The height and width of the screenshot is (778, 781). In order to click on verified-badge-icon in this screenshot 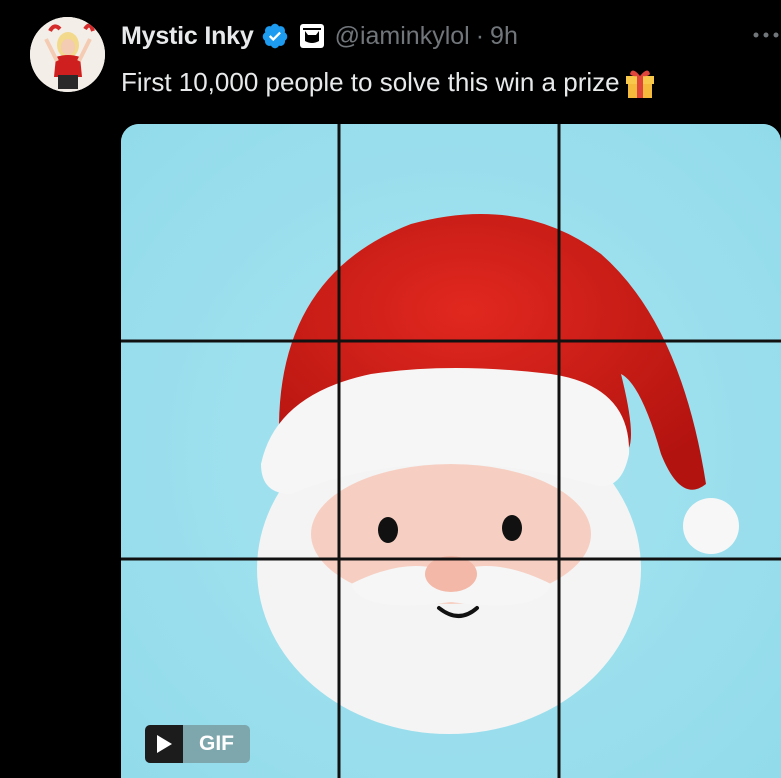, I will do `click(275, 36)`.